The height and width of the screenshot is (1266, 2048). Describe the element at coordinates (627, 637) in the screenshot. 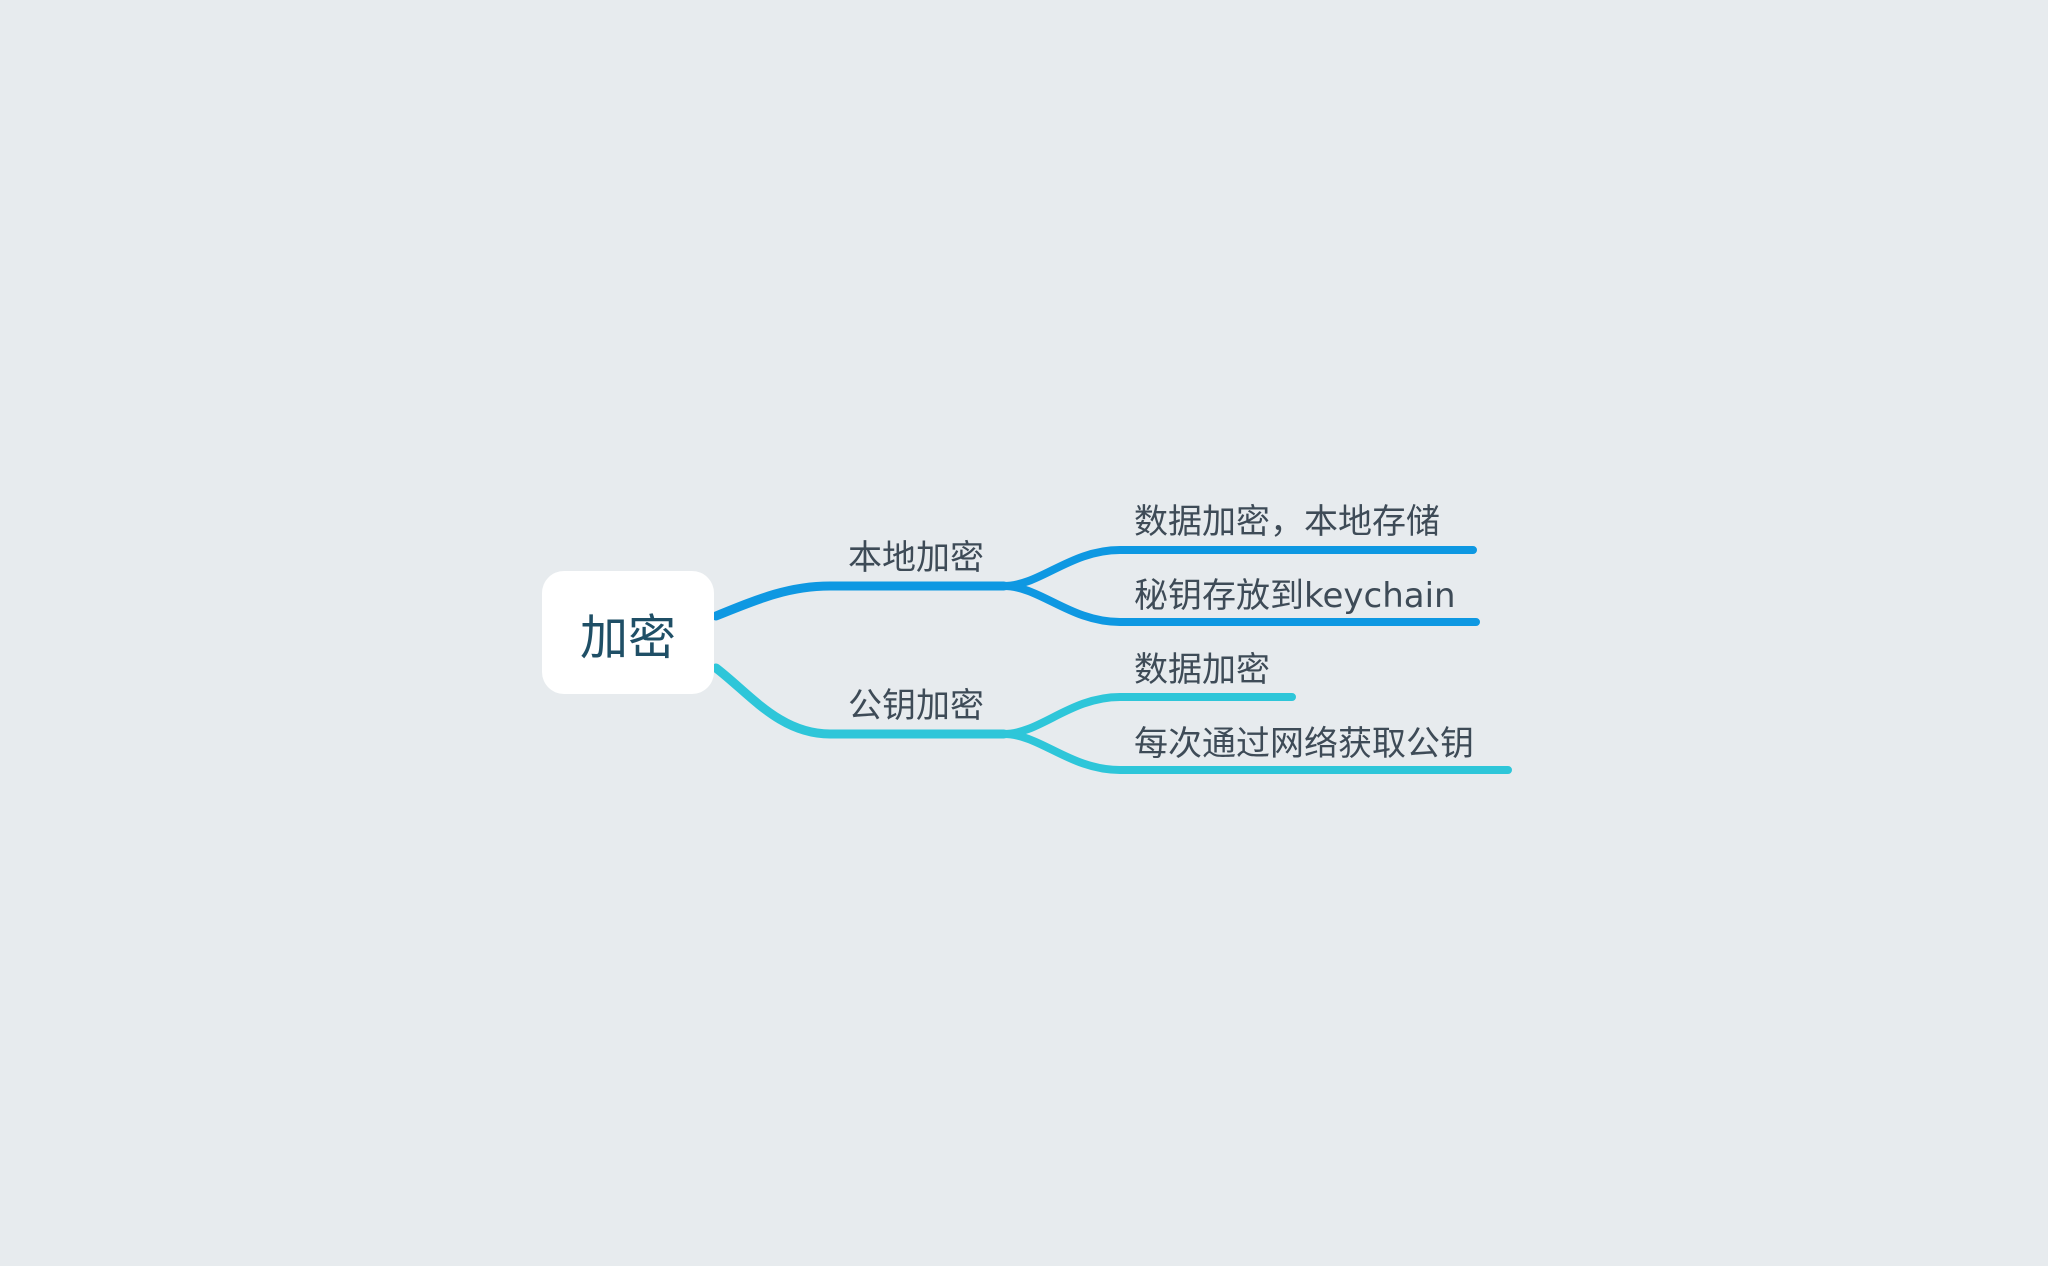

I see `root-node-label: 加密` at that location.